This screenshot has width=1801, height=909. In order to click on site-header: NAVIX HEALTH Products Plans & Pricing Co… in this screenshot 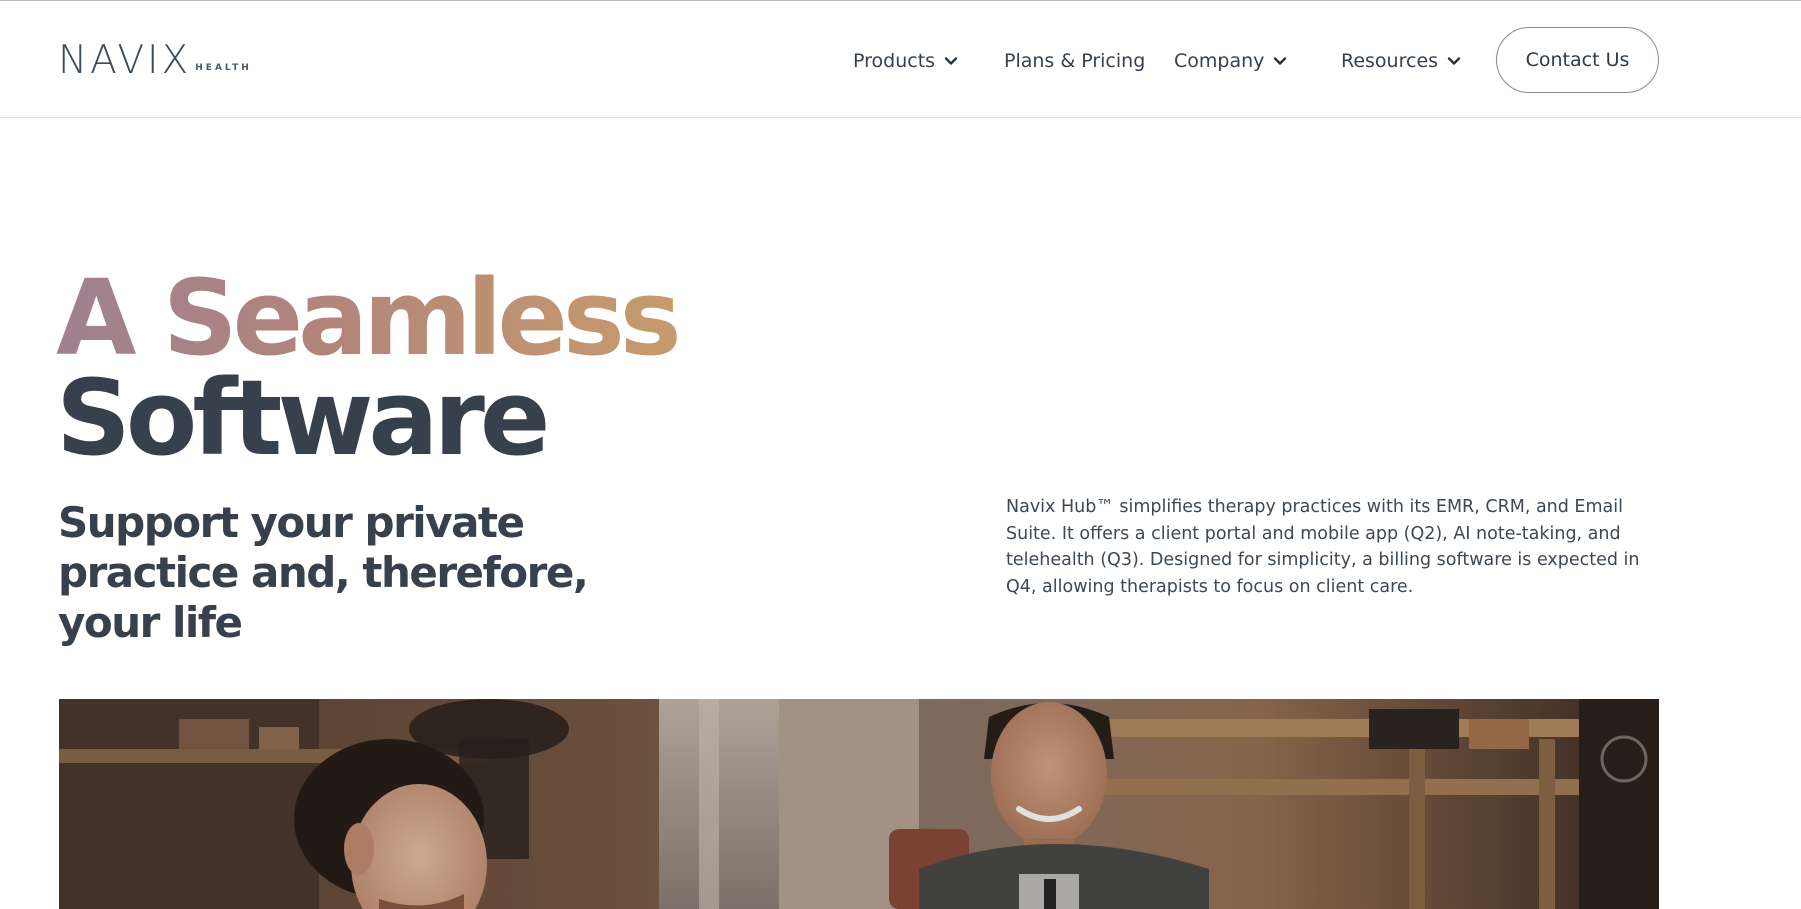, I will do `click(900, 59)`.